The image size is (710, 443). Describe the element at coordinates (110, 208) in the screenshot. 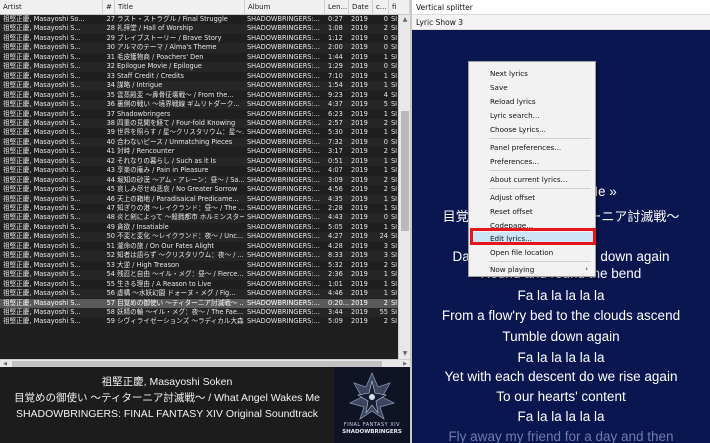

I see `cell-track-number: 47` at that location.